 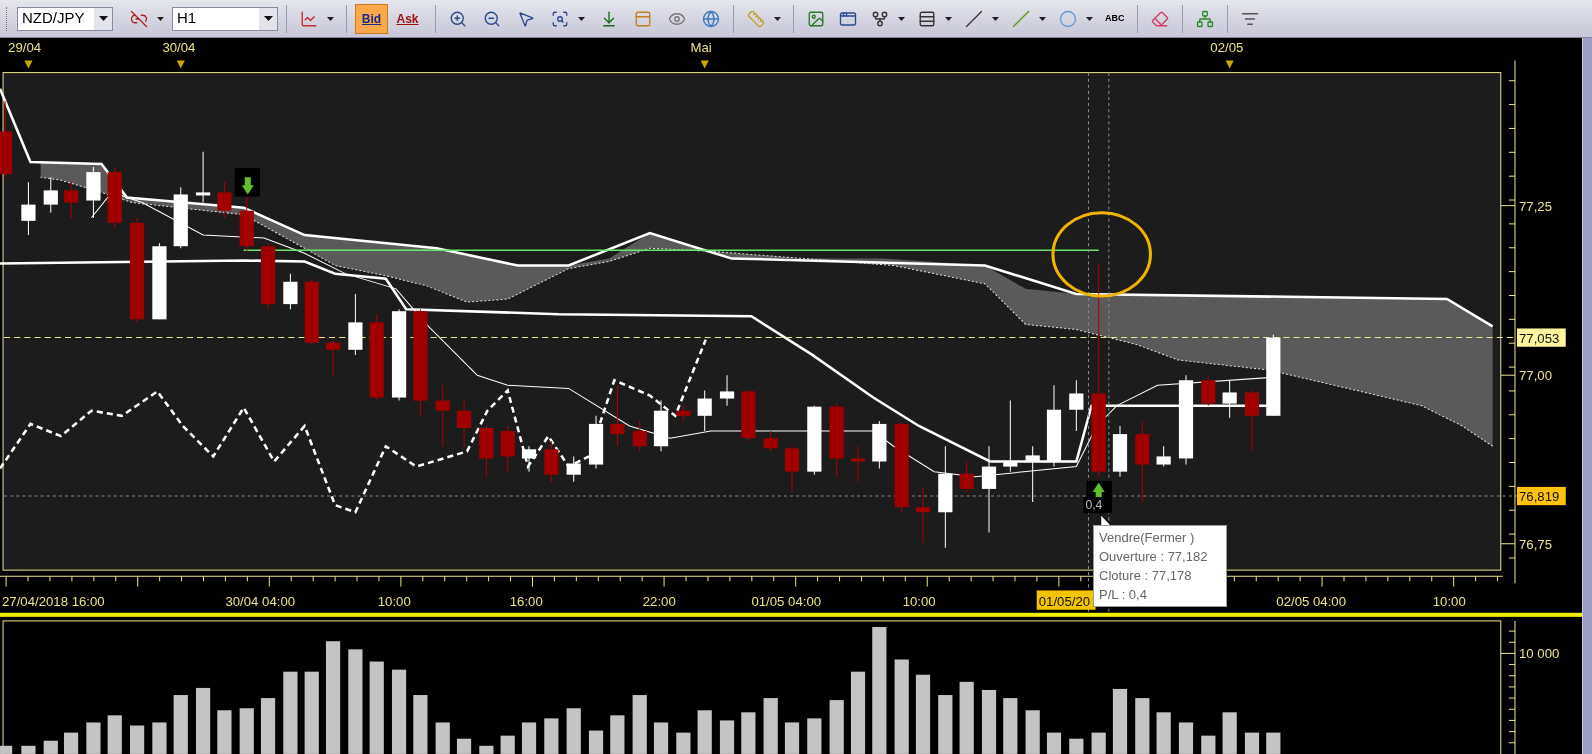 What do you see at coordinates (701, 48) in the screenshot?
I see `date-label: Mai` at bounding box center [701, 48].